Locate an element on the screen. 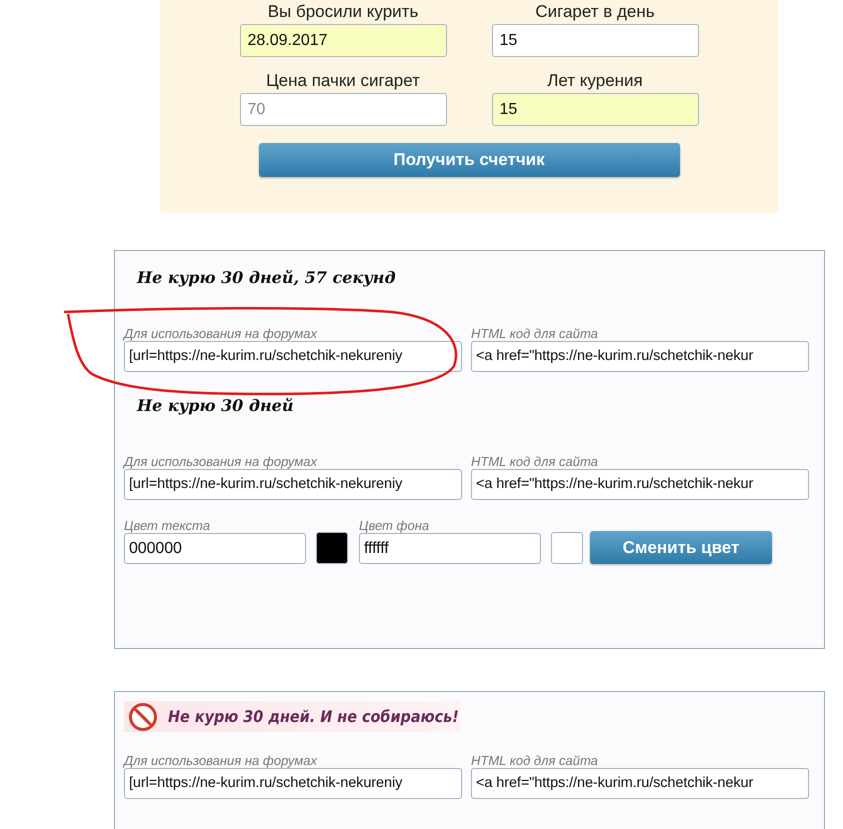 The width and height of the screenshot is (843, 829). field-label: Вы бросили курить is located at coordinates (343, 12).